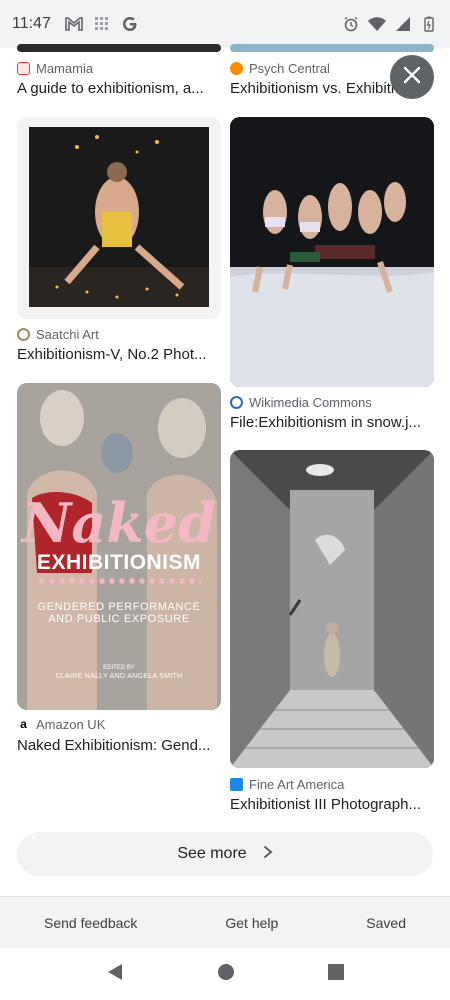 Image resolution: width=450 pixels, height=1000 pixels. Describe the element at coordinates (115, 974) in the screenshot. I see `back-icon` at that location.